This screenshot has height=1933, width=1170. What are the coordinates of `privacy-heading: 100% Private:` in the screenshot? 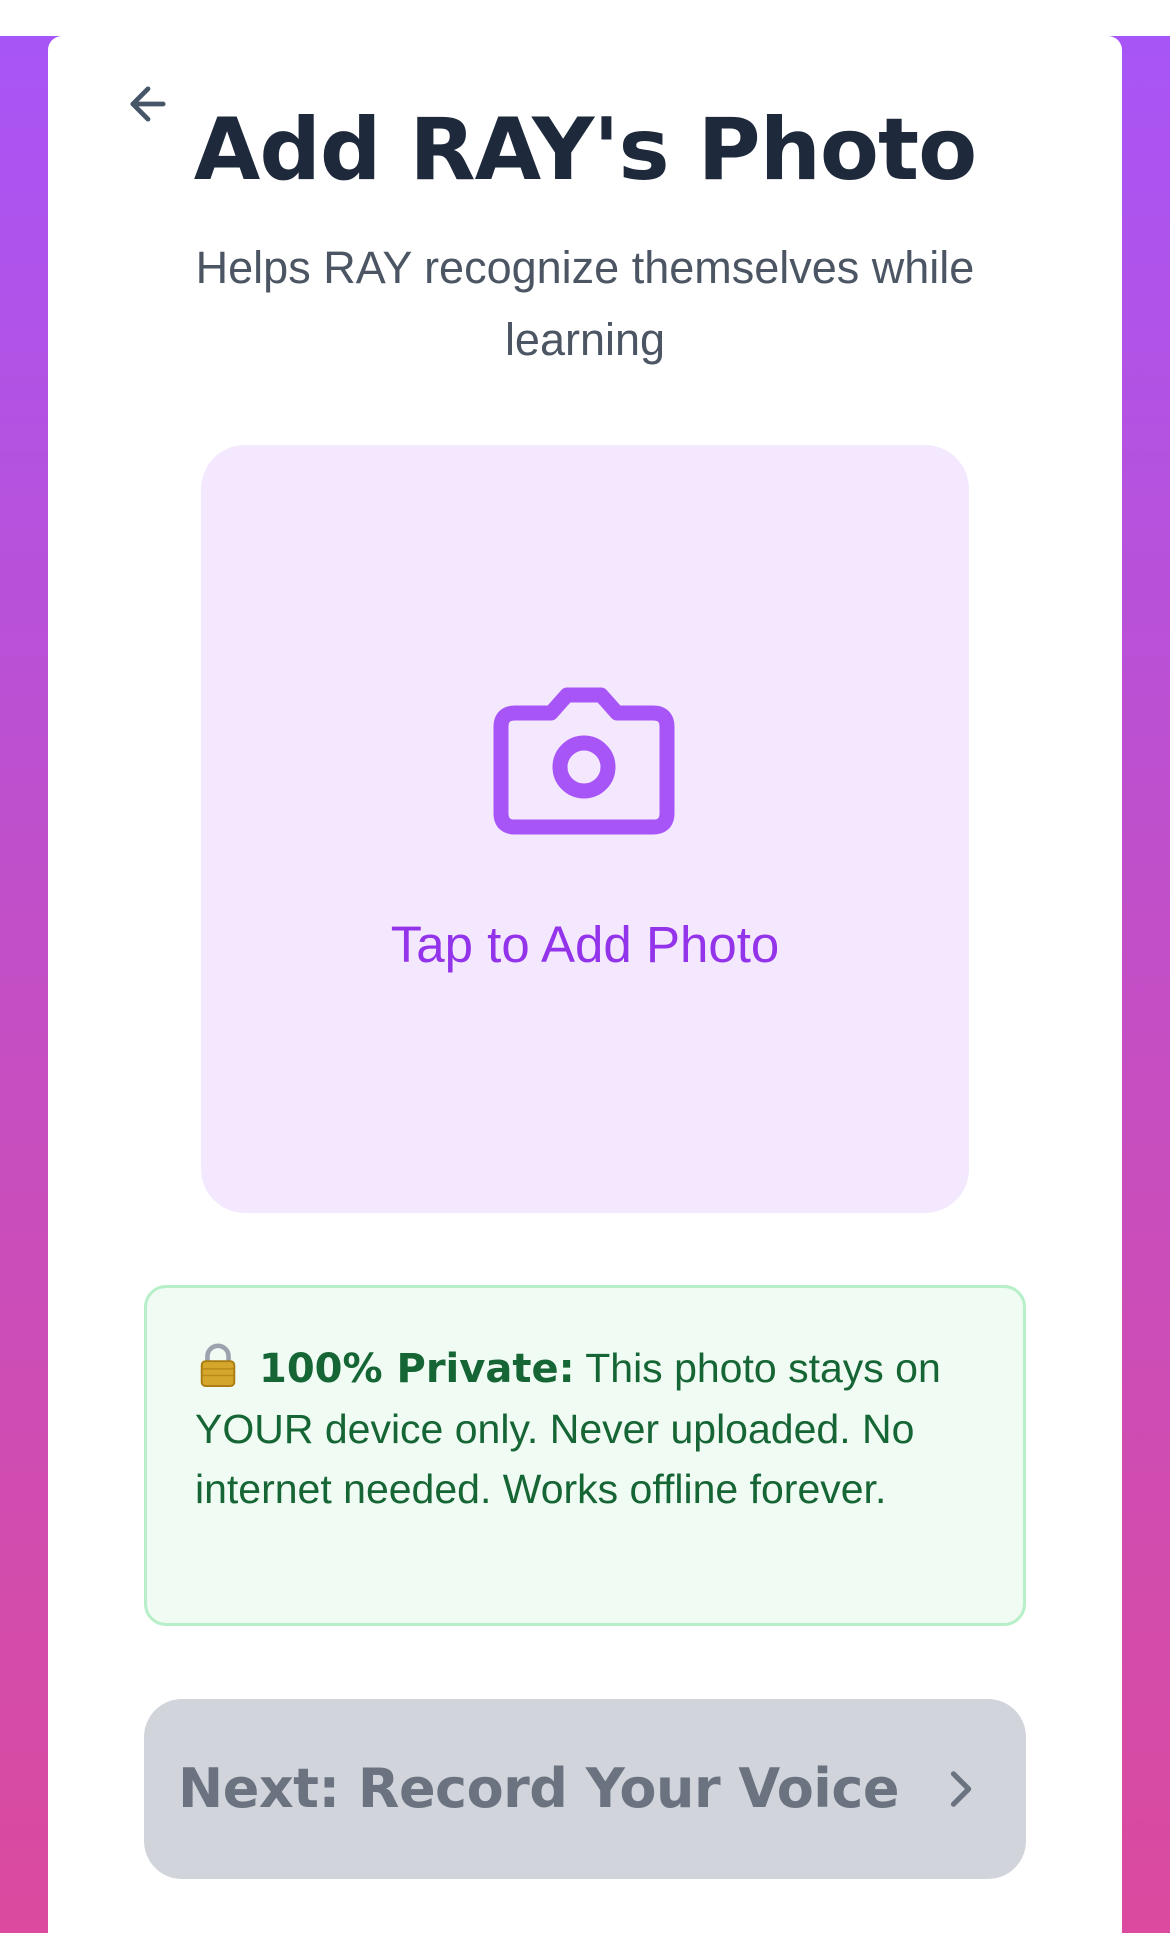 It's located at (417, 1369).